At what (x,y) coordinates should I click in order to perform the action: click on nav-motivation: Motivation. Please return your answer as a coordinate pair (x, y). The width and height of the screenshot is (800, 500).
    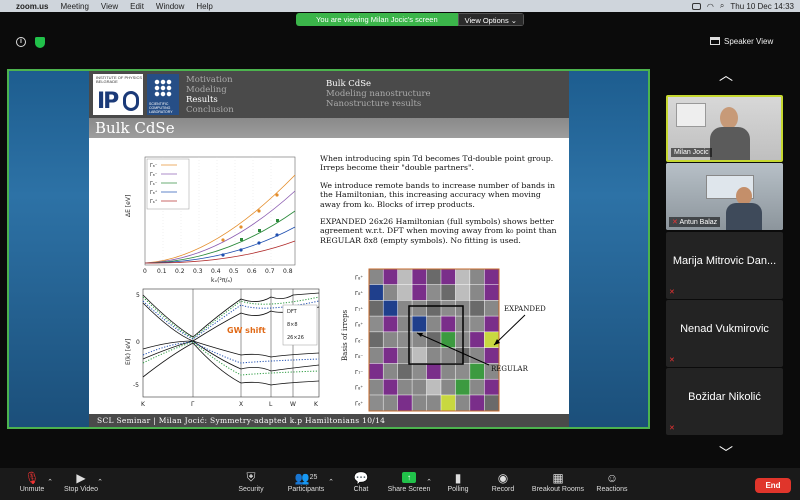
    Looking at the image, I should click on (209, 80).